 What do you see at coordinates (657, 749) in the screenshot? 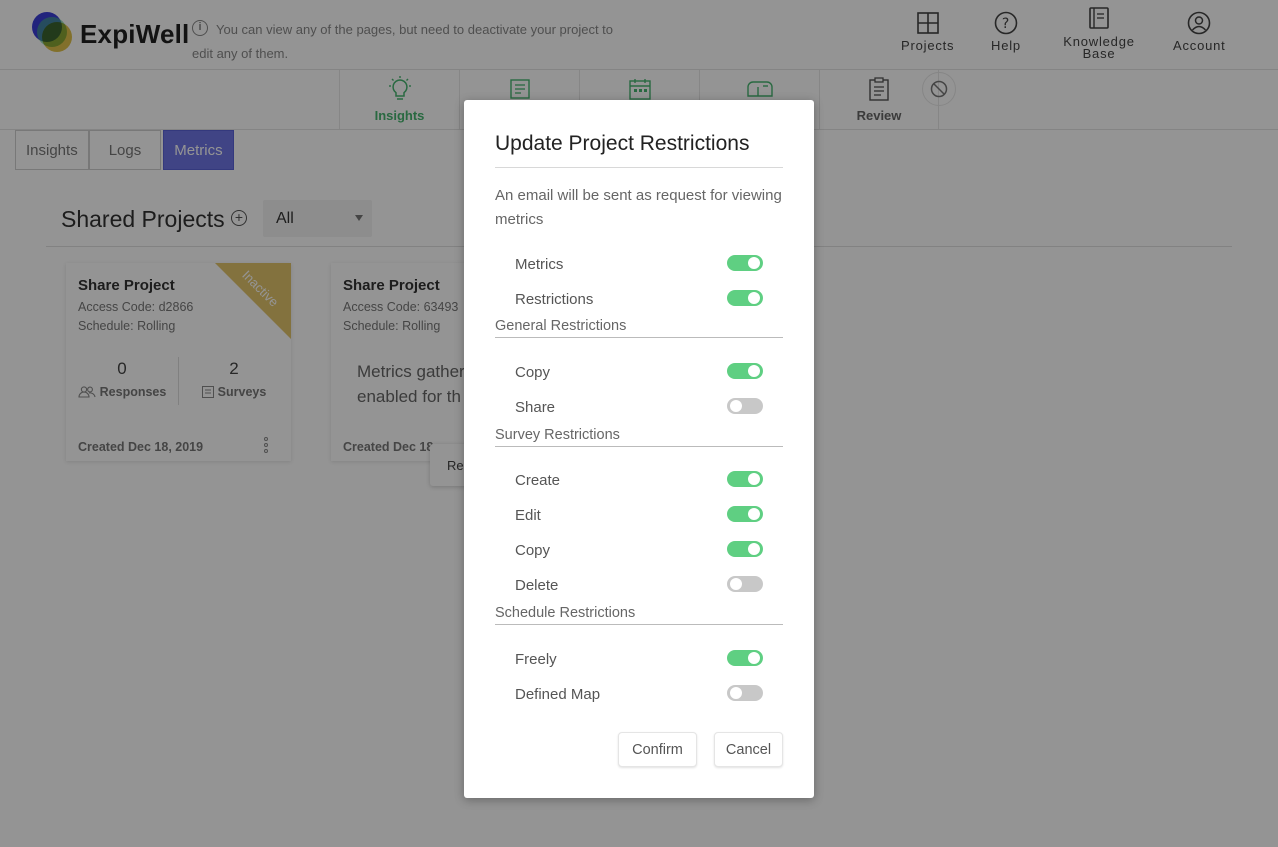
I see `confirm-button: Confirm` at bounding box center [657, 749].